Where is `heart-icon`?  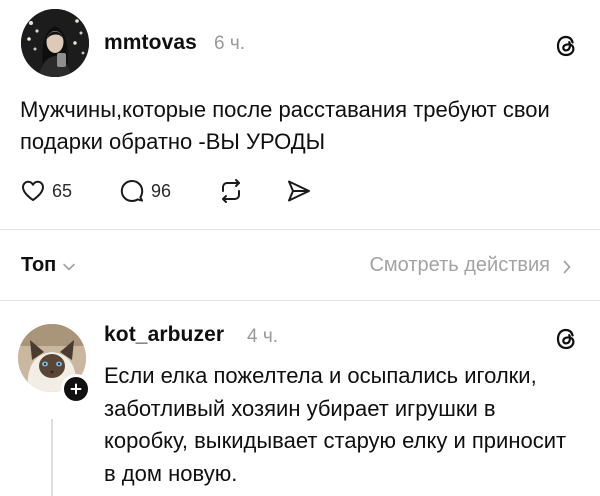
heart-icon is located at coordinates (33, 191).